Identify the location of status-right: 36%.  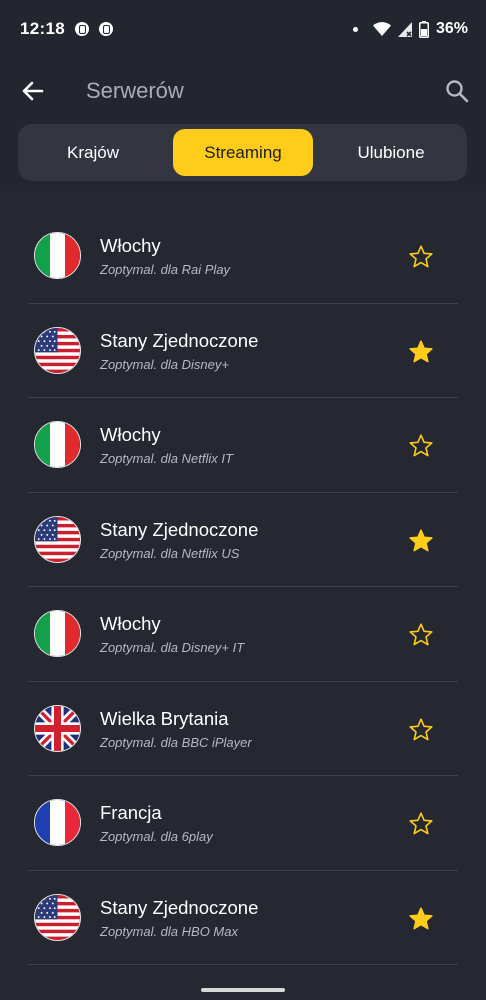
(410, 29).